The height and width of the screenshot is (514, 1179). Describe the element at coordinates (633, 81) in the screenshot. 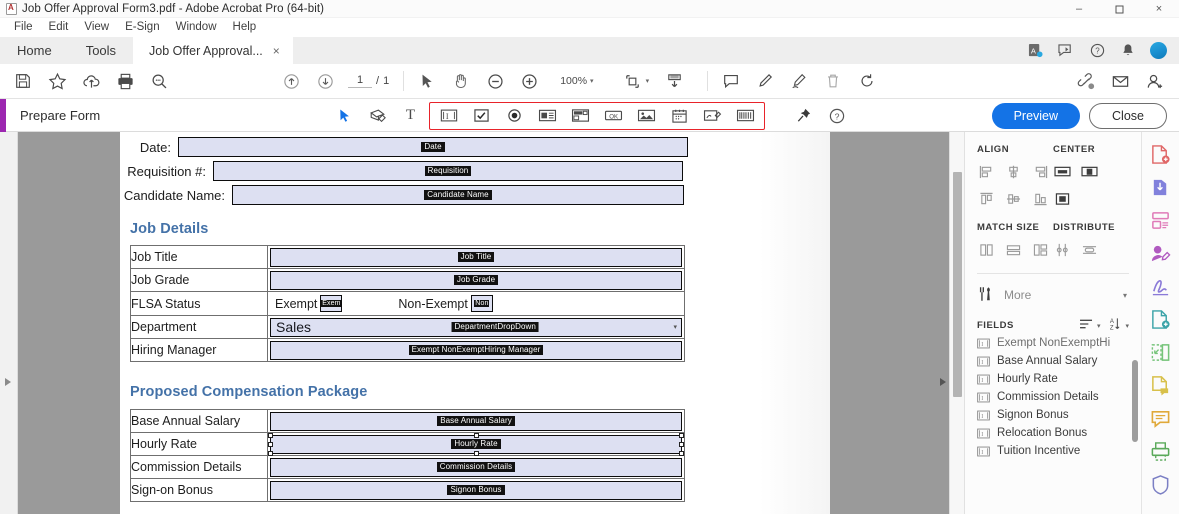

I see `fit-page-icon` at that location.